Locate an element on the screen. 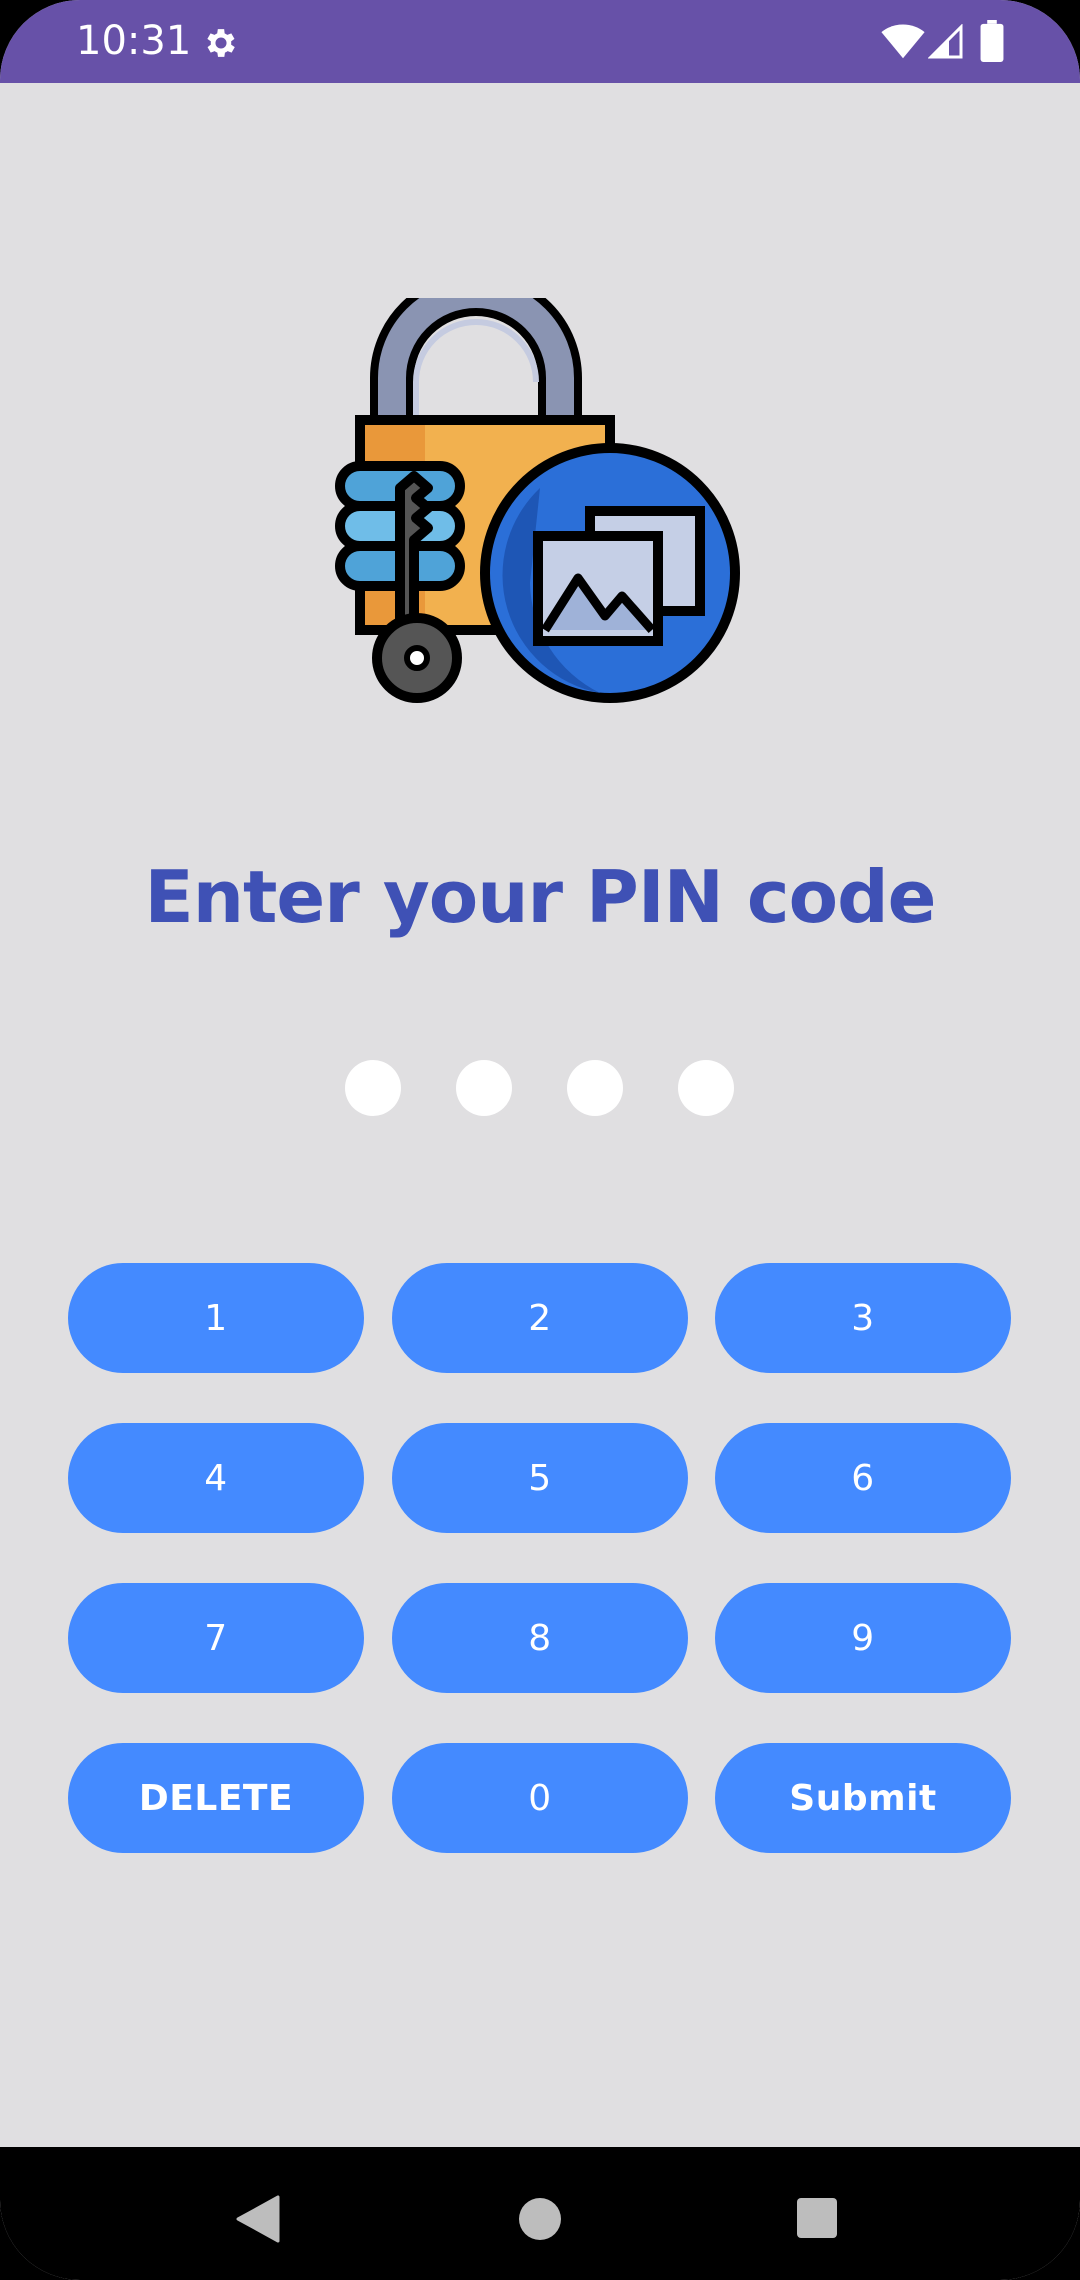 Image resolution: width=1080 pixels, height=2280 pixels. key-9-button: 9 is located at coordinates (863, 1638).